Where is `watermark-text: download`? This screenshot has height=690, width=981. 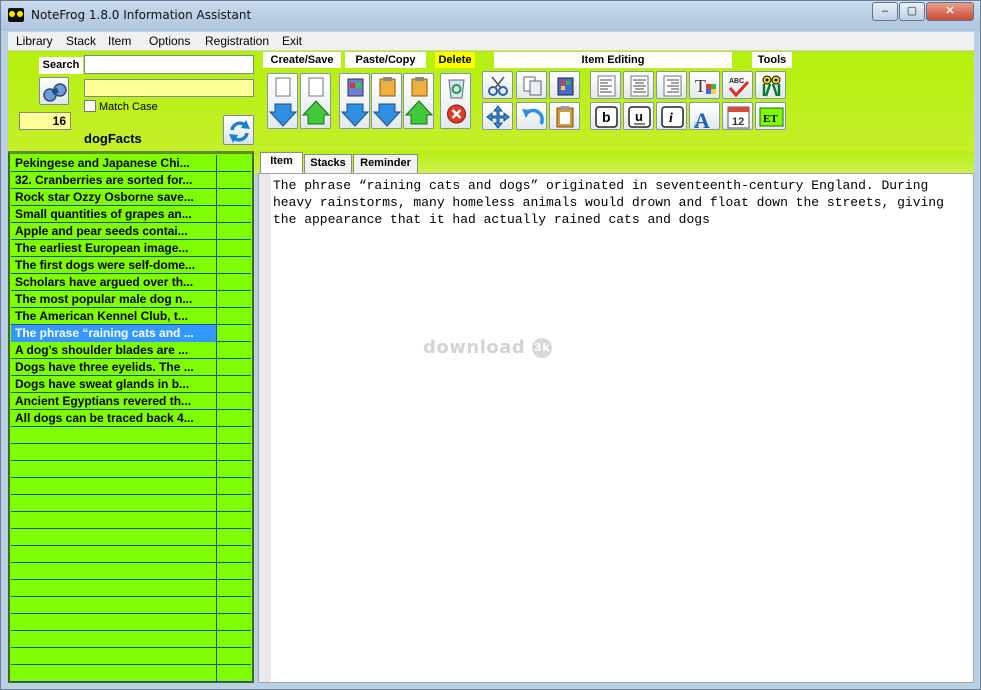
watermark-text: download is located at coordinates (474, 347).